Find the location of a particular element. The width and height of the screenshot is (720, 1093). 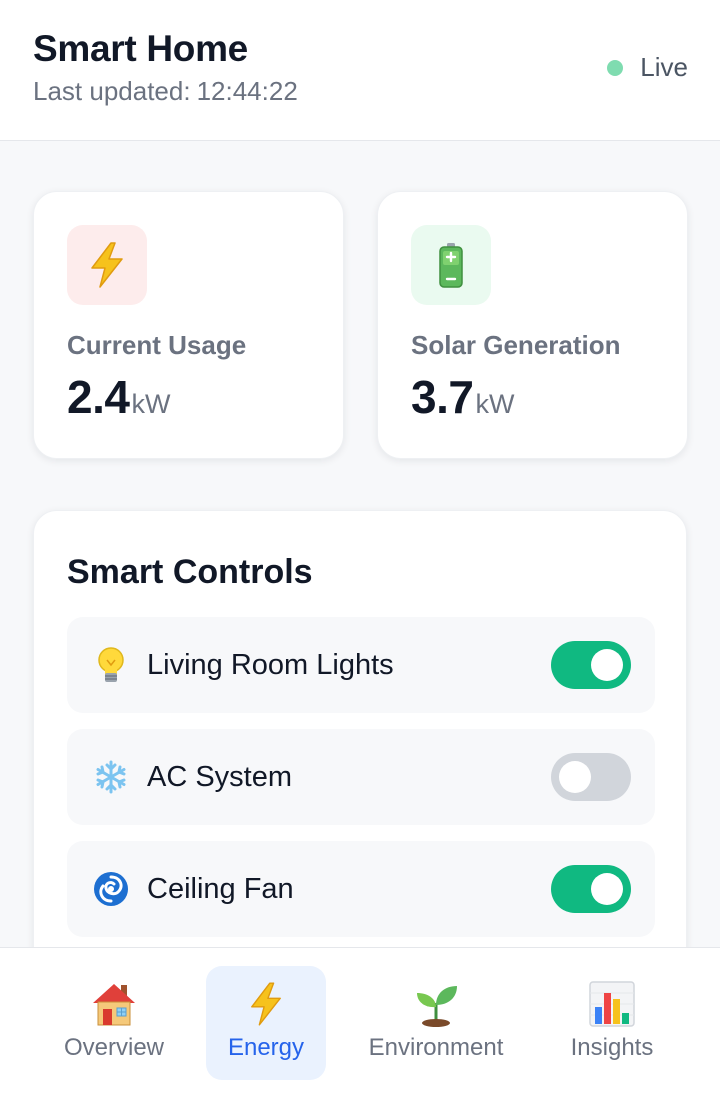

snowflake-icon is located at coordinates (111, 777).